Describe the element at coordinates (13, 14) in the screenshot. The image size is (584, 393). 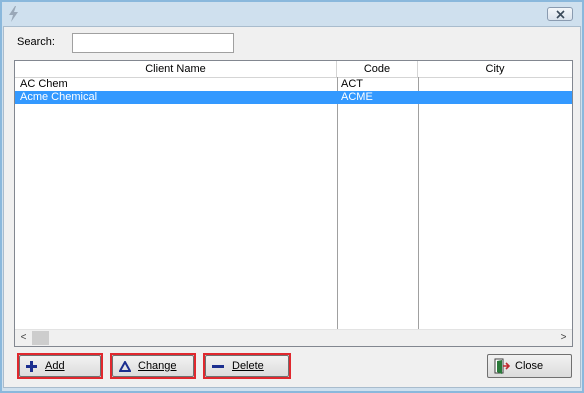
I see `lightning-bolt-icon` at that location.